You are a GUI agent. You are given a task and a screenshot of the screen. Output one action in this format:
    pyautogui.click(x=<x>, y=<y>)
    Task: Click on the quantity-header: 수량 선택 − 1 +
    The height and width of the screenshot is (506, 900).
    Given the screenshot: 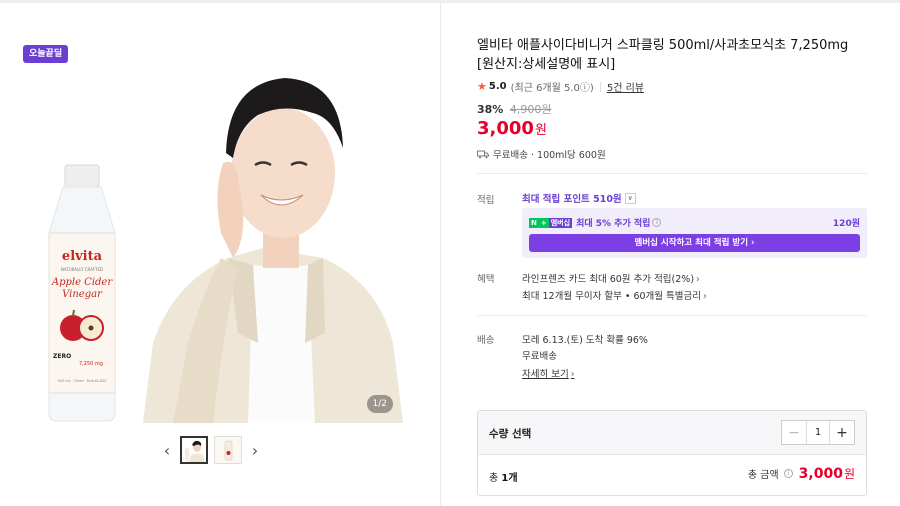 What is the action you would take?
    pyautogui.click(x=672, y=433)
    